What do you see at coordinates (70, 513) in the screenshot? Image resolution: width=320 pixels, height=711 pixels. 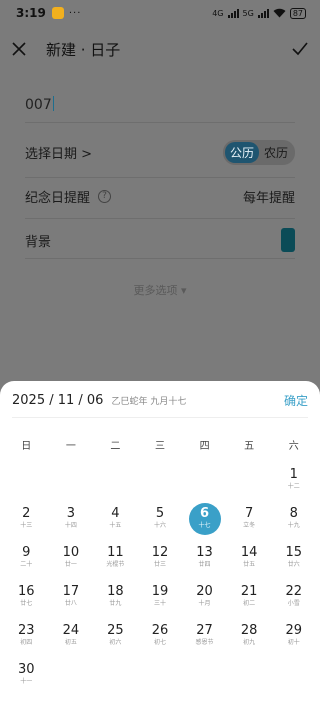 I see `day-number: 3` at bounding box center [70, 513].